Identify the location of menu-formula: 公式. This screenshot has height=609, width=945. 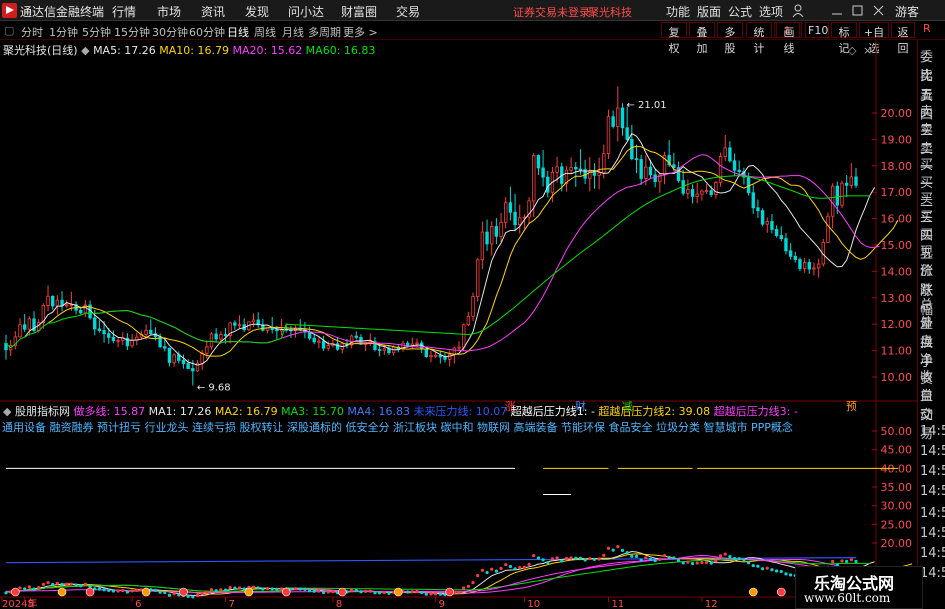
(740, 11).